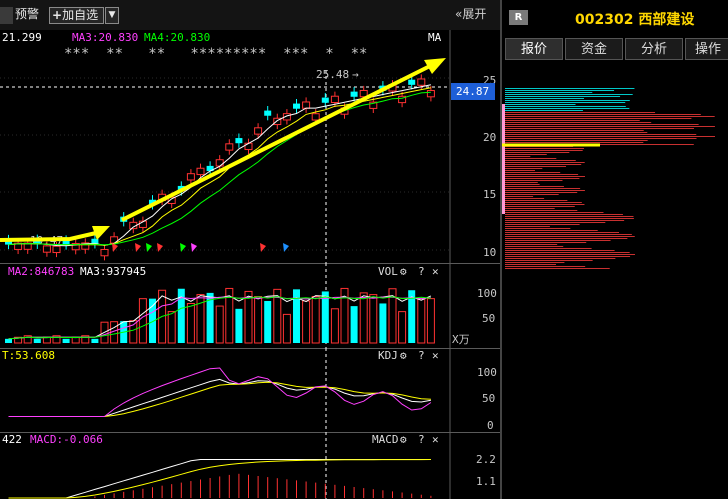 The height and width of the screenshot is (499, 728). What do you see at coordinates (461, 339) in the screenshot?
I see `vol-unit: X万` at bounding box center [461, 339].